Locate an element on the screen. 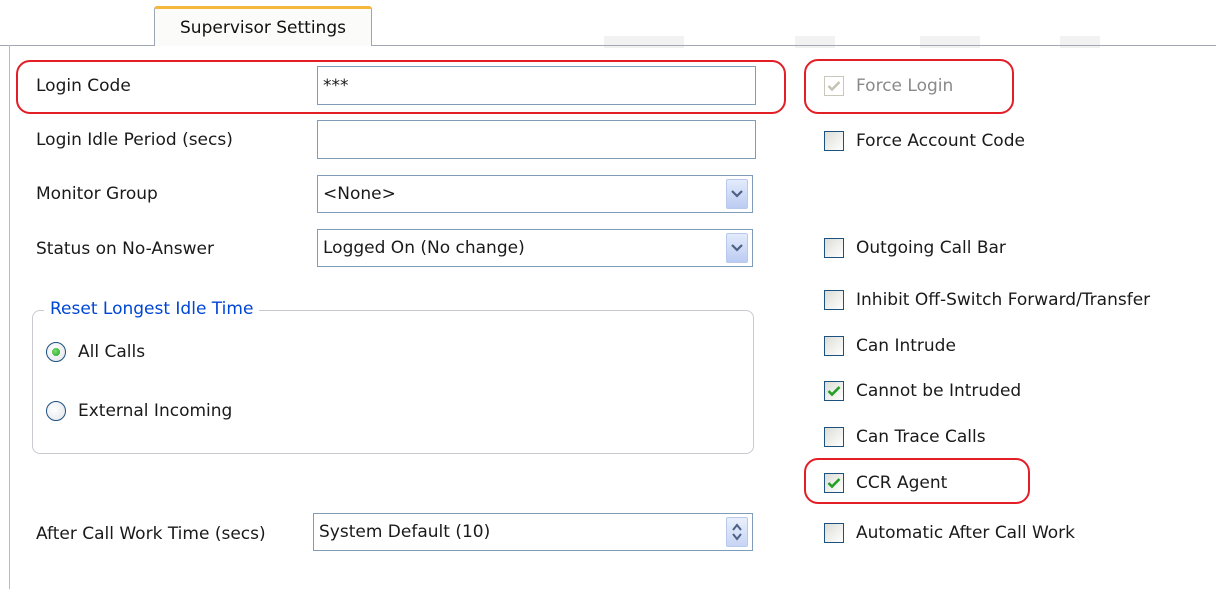 Image resolution: width=1216 pixels, height=589 pixels. checkbox-force-account-code: Force Account Code is located at coordinates (924, 141).